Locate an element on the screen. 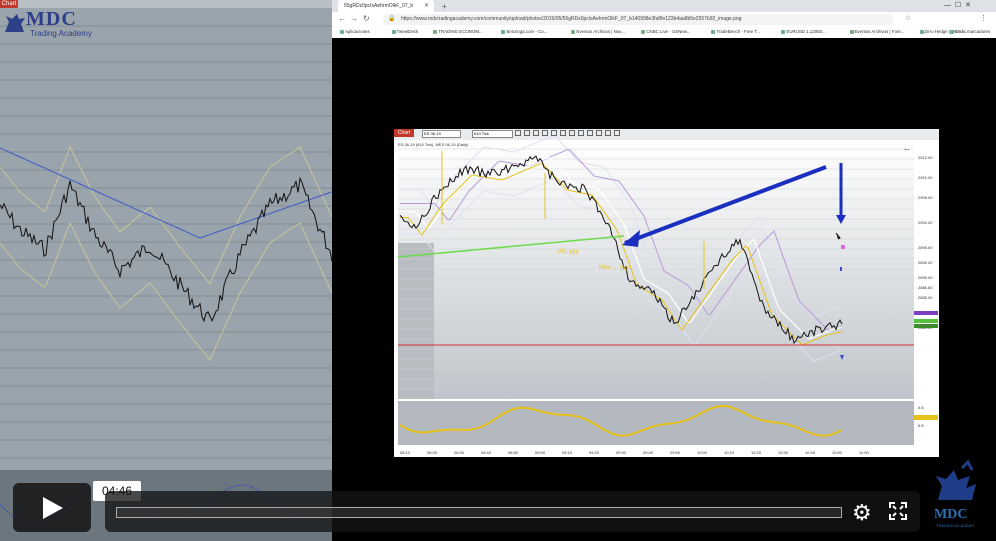 This screenshot has height=541, width=996. grid-icon is located at coordinates (572, 133).